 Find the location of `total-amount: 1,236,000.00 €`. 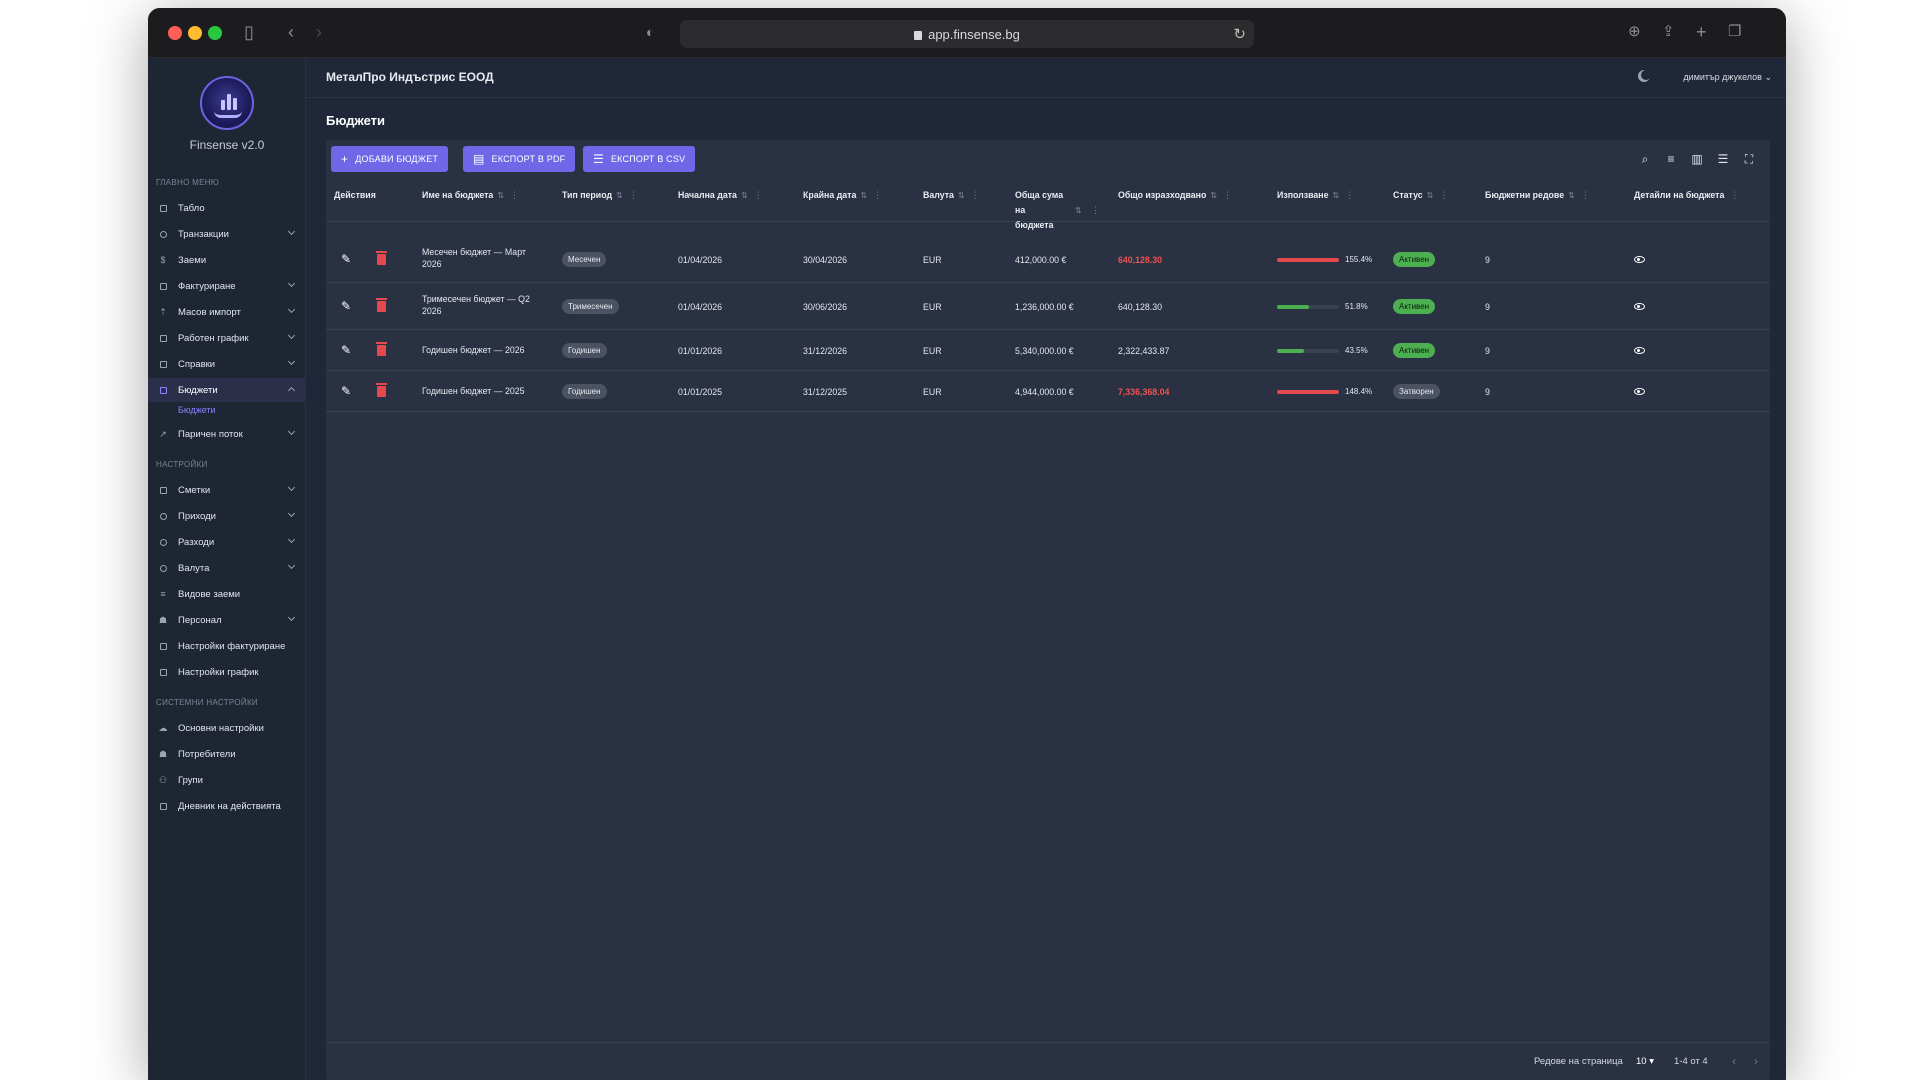

total-amount: 1,236,000.00 € is located at coordinates (1044, 307).